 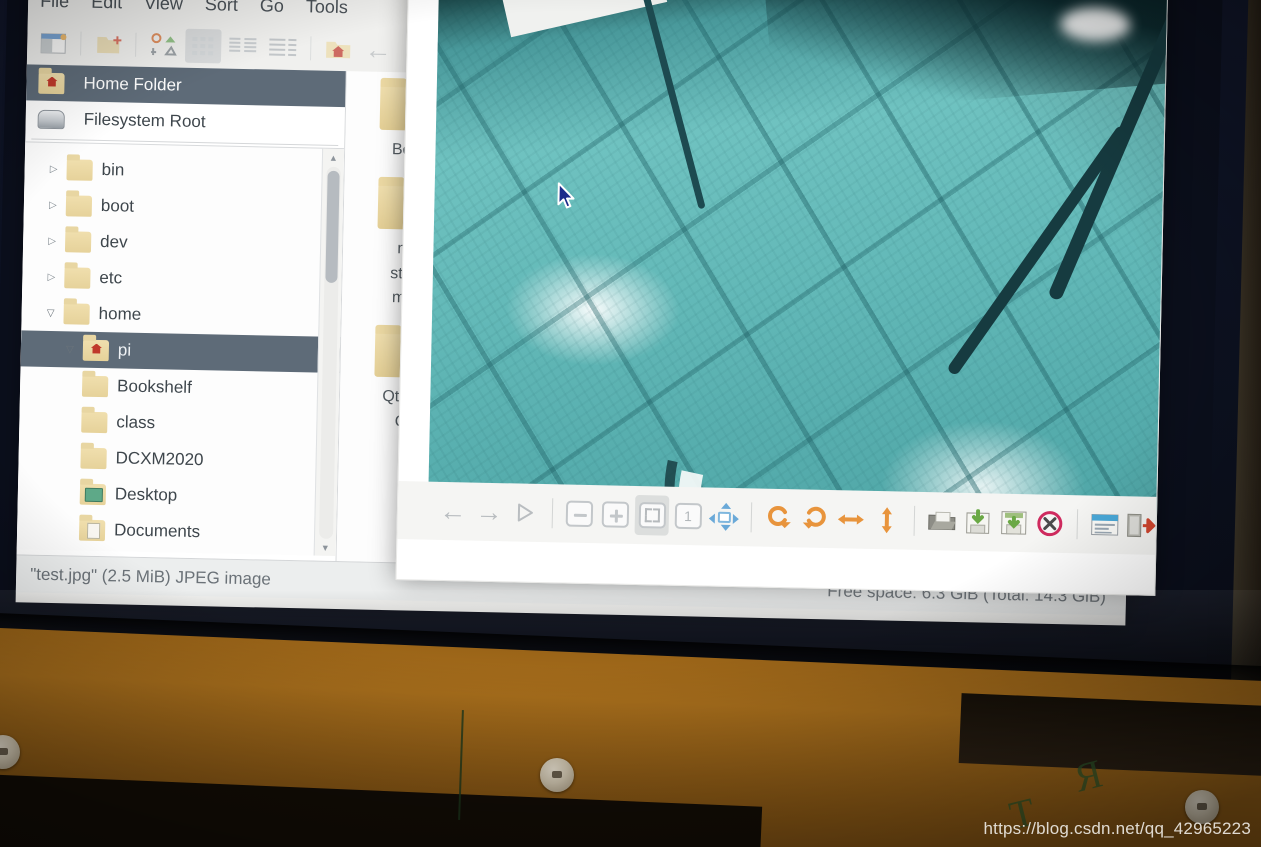 I want to click on icon-view-icon, so click(x=203, y=46).